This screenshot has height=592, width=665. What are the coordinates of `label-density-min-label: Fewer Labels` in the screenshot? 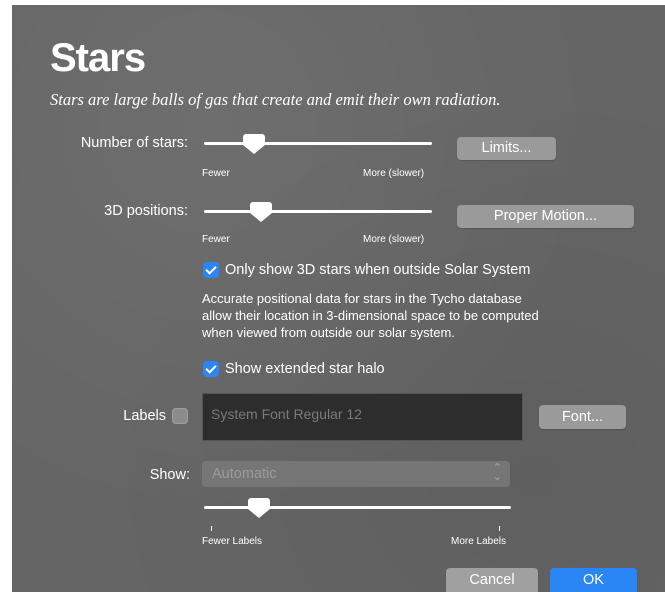 It's located at (232, 541).